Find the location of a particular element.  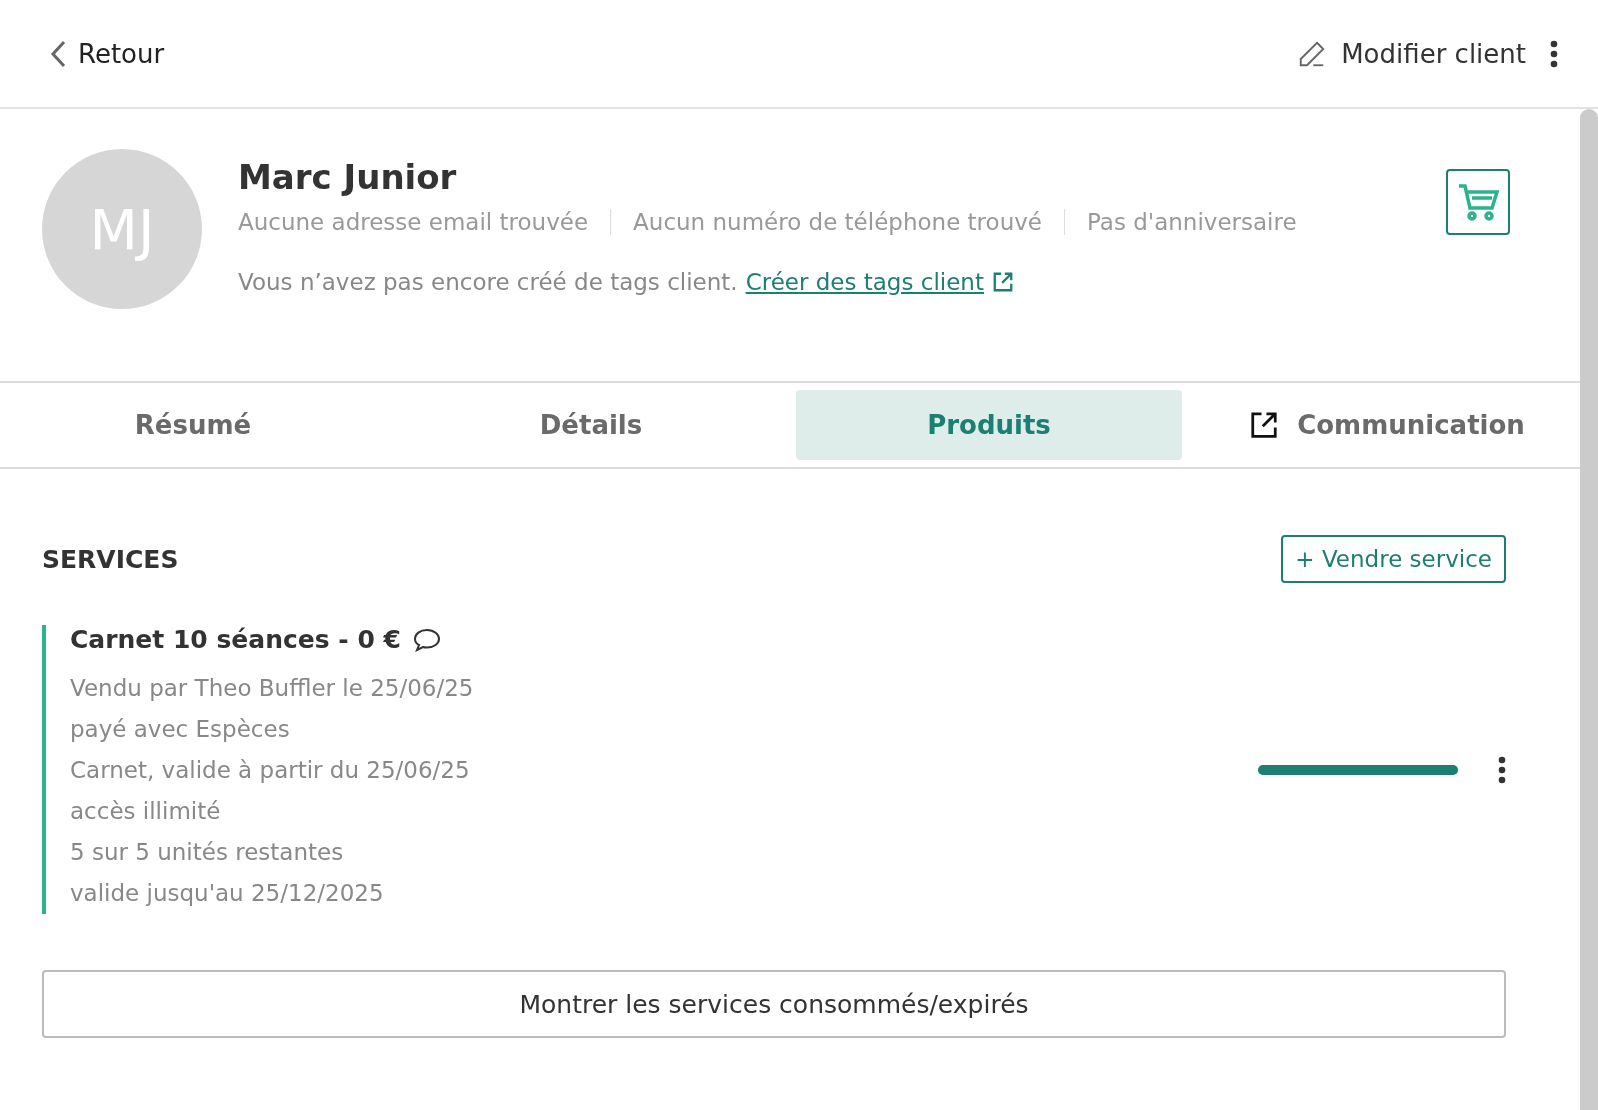

chevron-left-icon is located at coordinates (58, 53).